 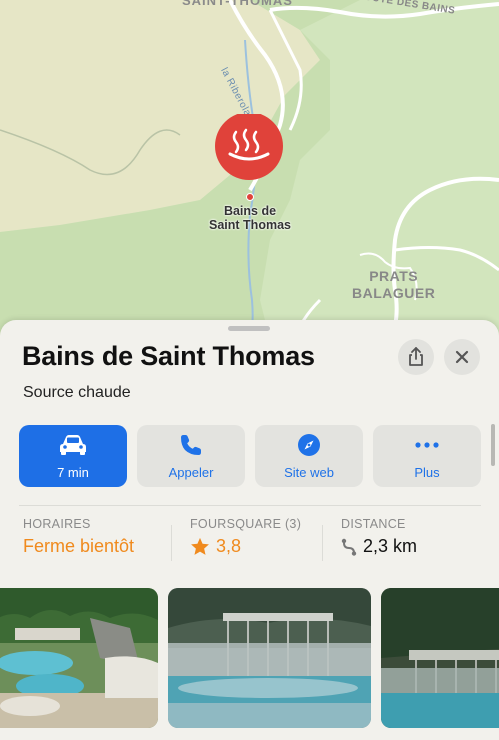 What do you see at coordinates (493, 445) in the screenshot?
I see `scrollbar` at bounding box center [493, 445].